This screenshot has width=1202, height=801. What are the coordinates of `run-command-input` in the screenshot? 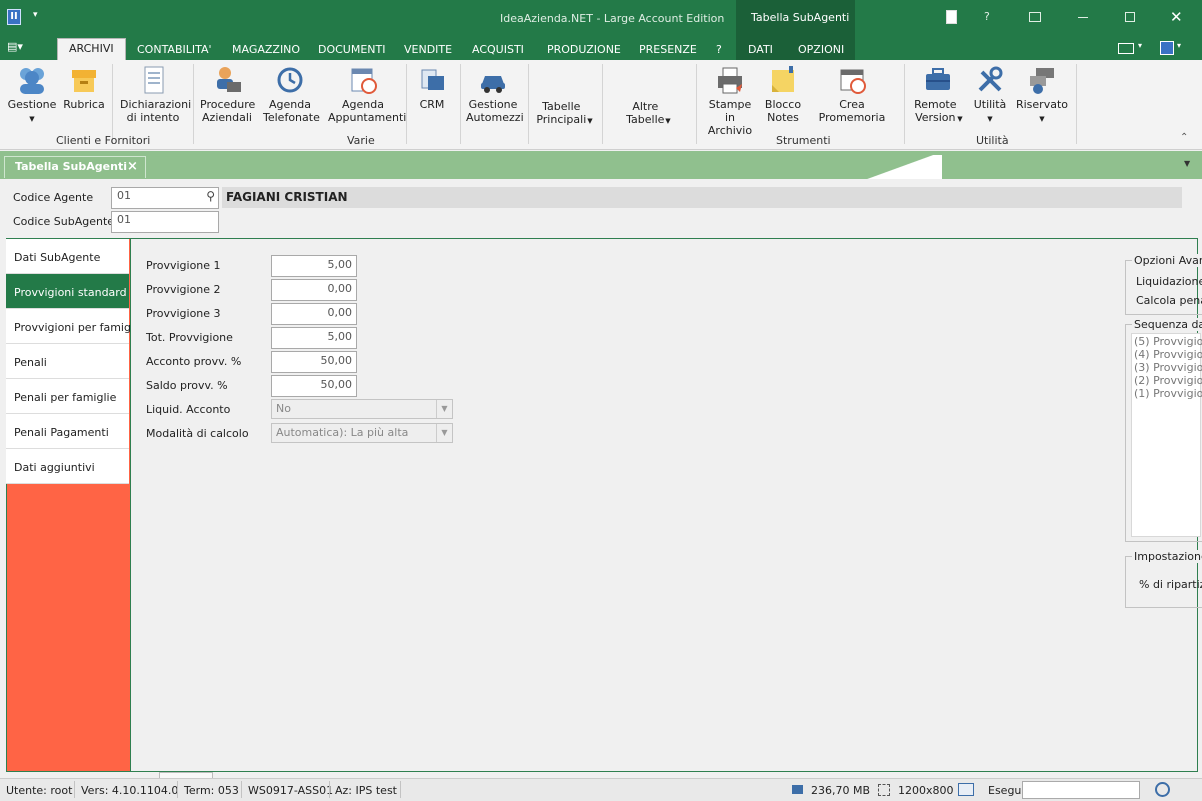 It's located at (1081, 790).